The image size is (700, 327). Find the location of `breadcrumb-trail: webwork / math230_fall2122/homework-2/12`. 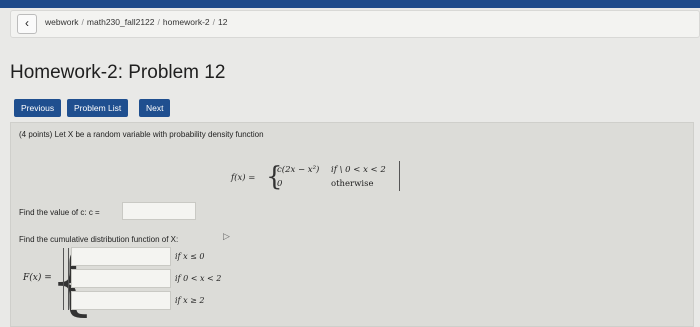

breadcrumb-trail: webwork / math230_fall2122/homework-2/12 is located at coordinates (136, 22).